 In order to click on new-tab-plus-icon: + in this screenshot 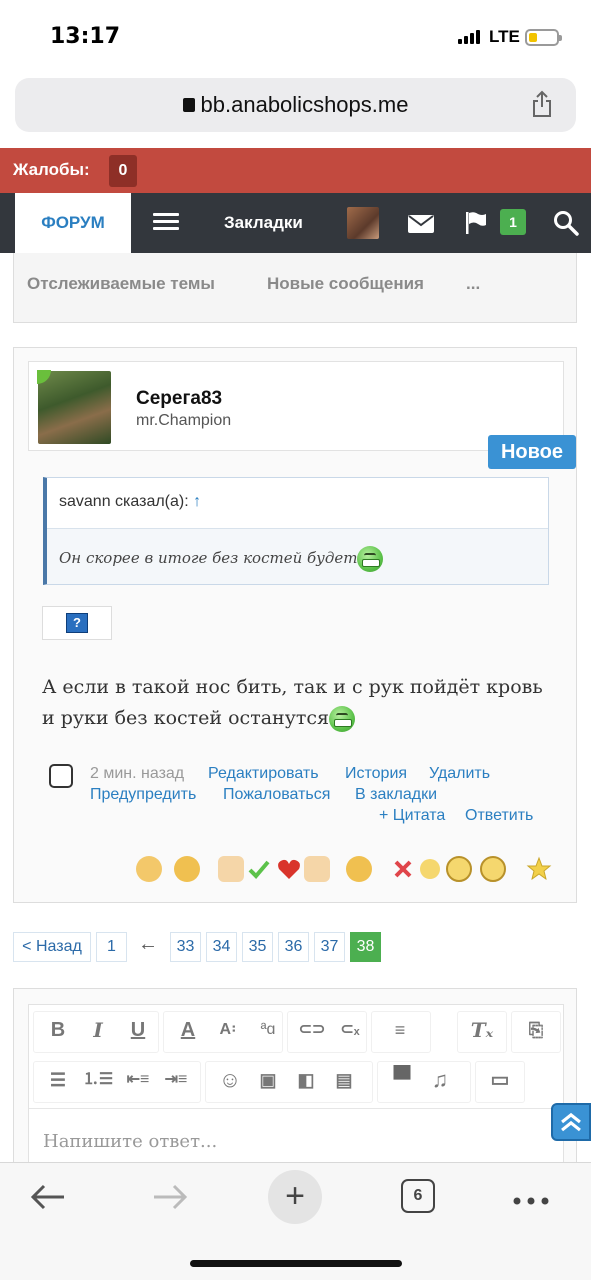, I will do `click(295, 1197)`.